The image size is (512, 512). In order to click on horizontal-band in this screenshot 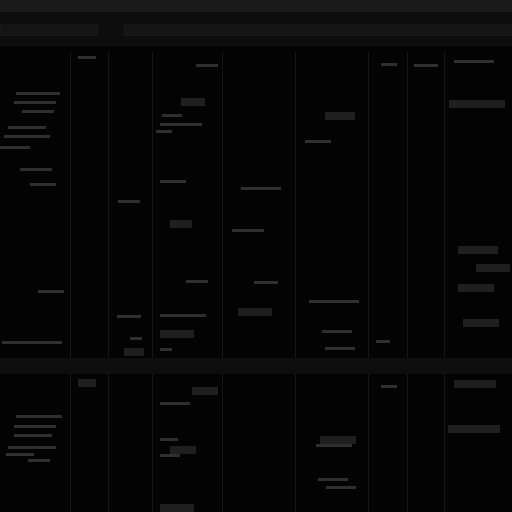, I will do `click(256, 366)`.